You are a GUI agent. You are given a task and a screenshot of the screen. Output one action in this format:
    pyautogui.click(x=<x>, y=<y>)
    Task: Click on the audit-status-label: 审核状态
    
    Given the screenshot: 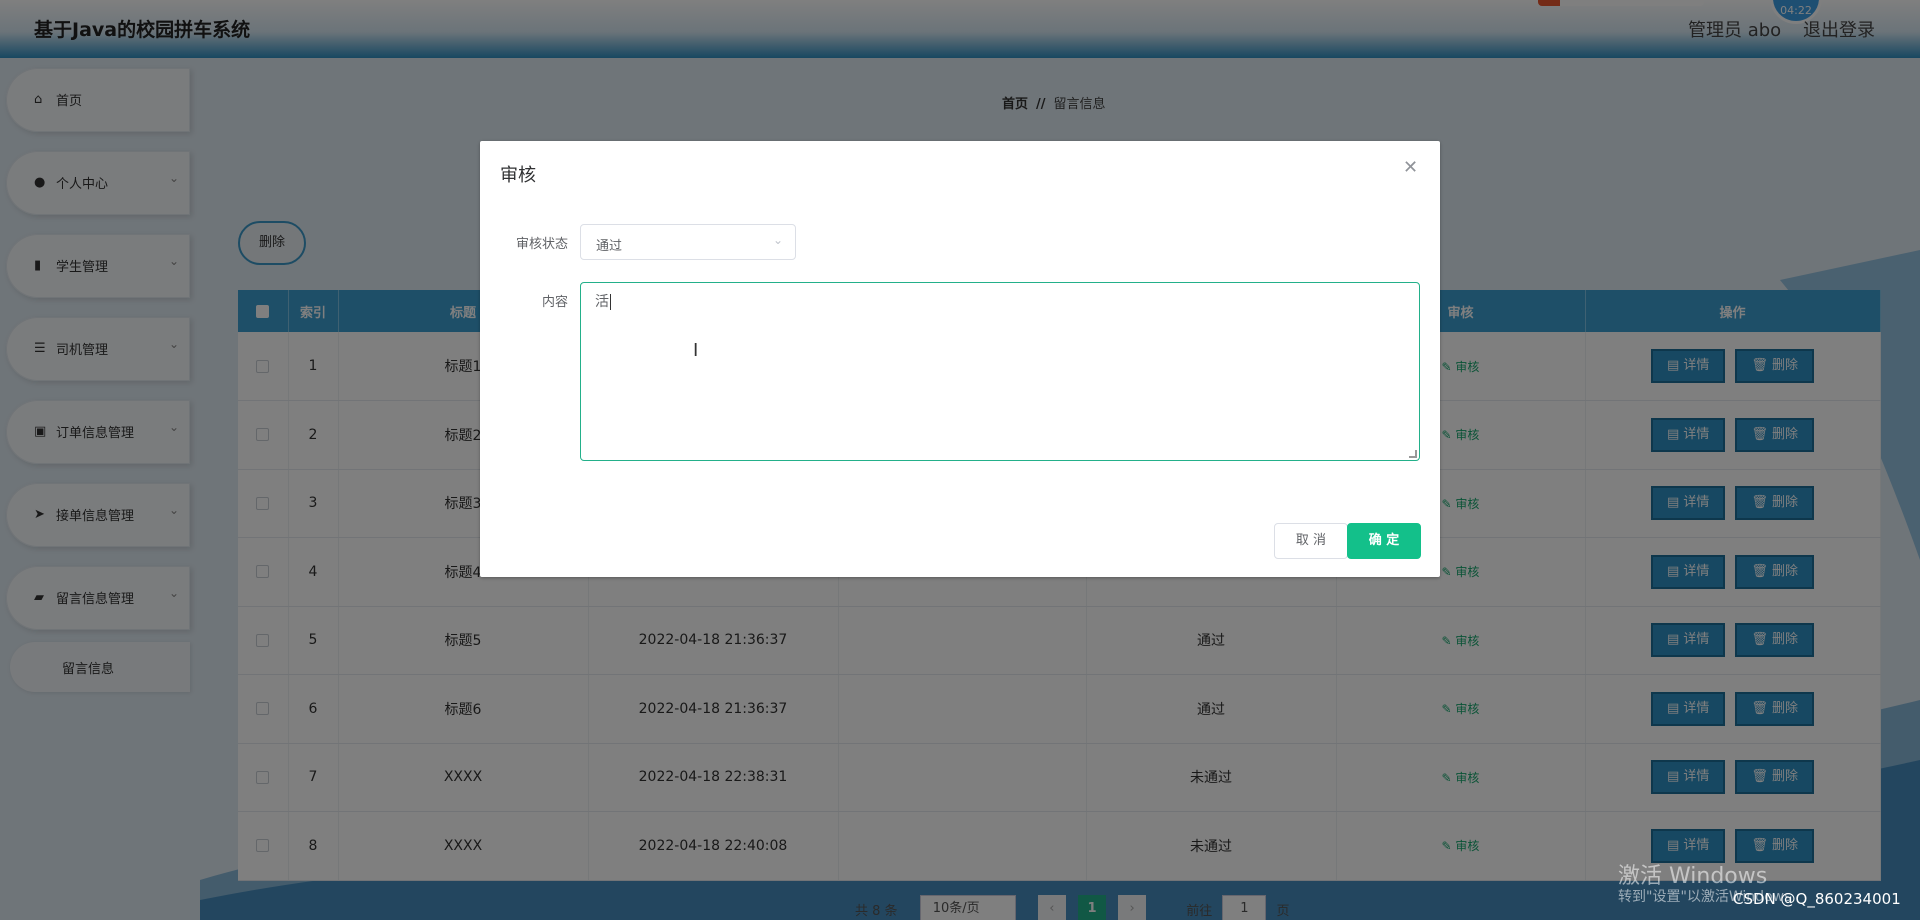 What is the action you would take?
    pyautogui.click(x=541, y=244)
    